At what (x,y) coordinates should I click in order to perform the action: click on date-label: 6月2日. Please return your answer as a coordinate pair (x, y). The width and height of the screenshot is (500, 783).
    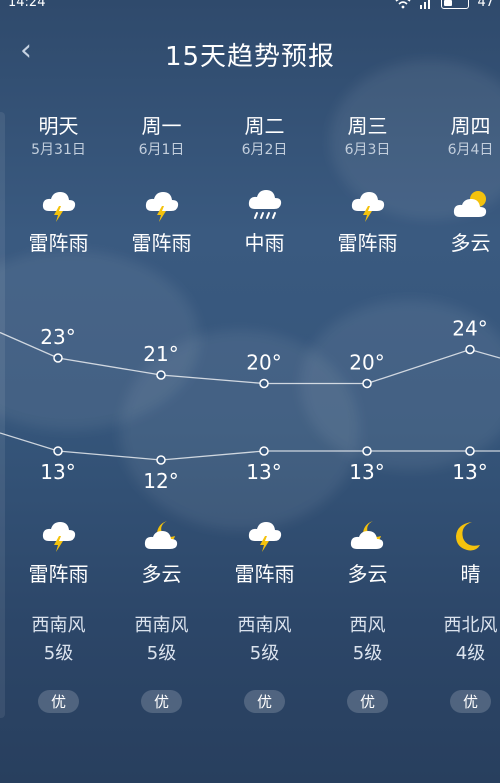
    Looking at the image, I should click on (264, 150).